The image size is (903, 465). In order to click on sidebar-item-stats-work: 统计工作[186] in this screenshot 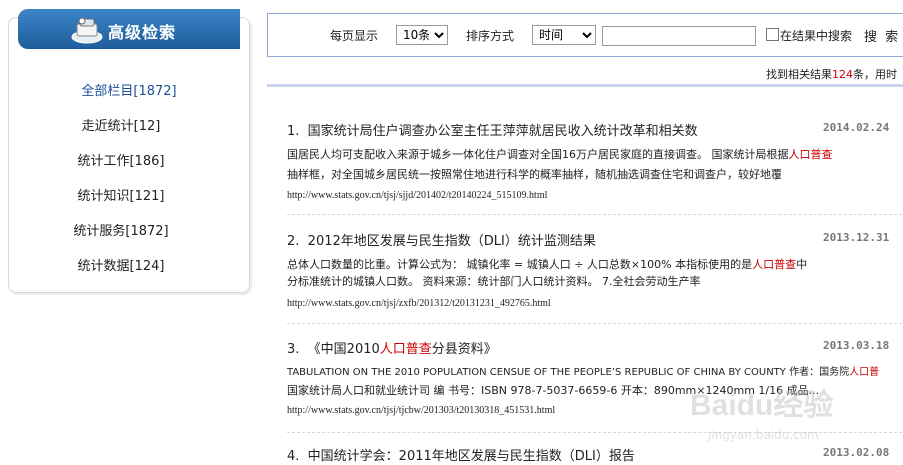, I will do `click(121, 159)`.